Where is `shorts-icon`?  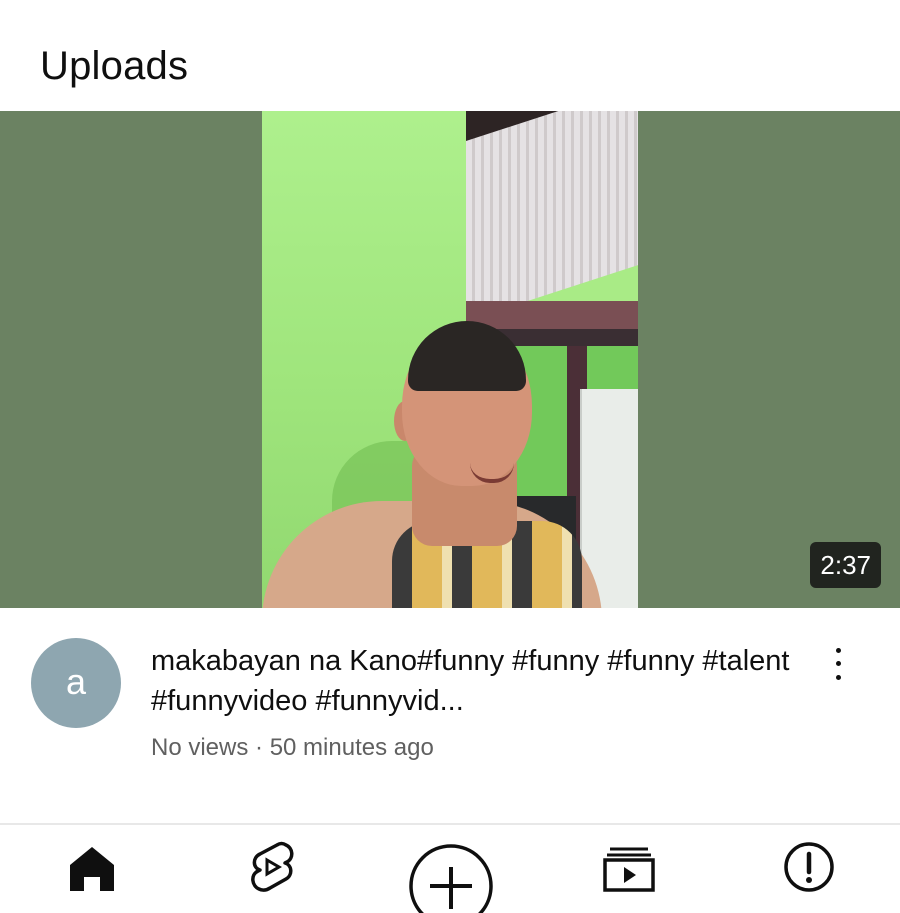 shorts-icon is located at coordinates (272, 866).